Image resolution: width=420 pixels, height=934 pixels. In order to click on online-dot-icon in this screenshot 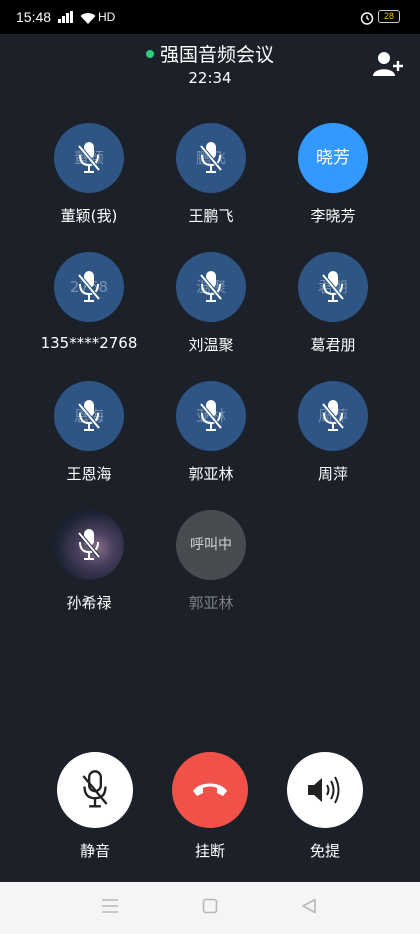, I will do `click(149, 53)`.